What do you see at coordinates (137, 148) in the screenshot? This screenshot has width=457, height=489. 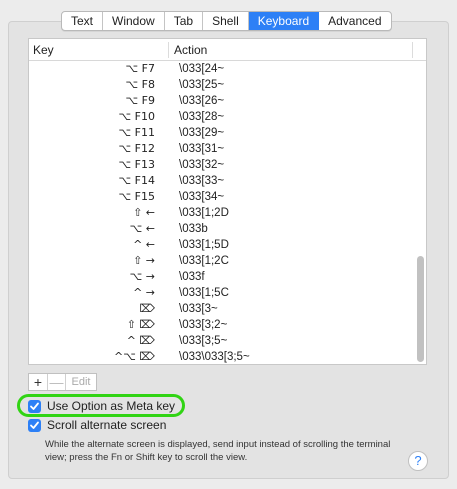 I see `key-cell: ⌥ F12` at bounding box center [137, 148].